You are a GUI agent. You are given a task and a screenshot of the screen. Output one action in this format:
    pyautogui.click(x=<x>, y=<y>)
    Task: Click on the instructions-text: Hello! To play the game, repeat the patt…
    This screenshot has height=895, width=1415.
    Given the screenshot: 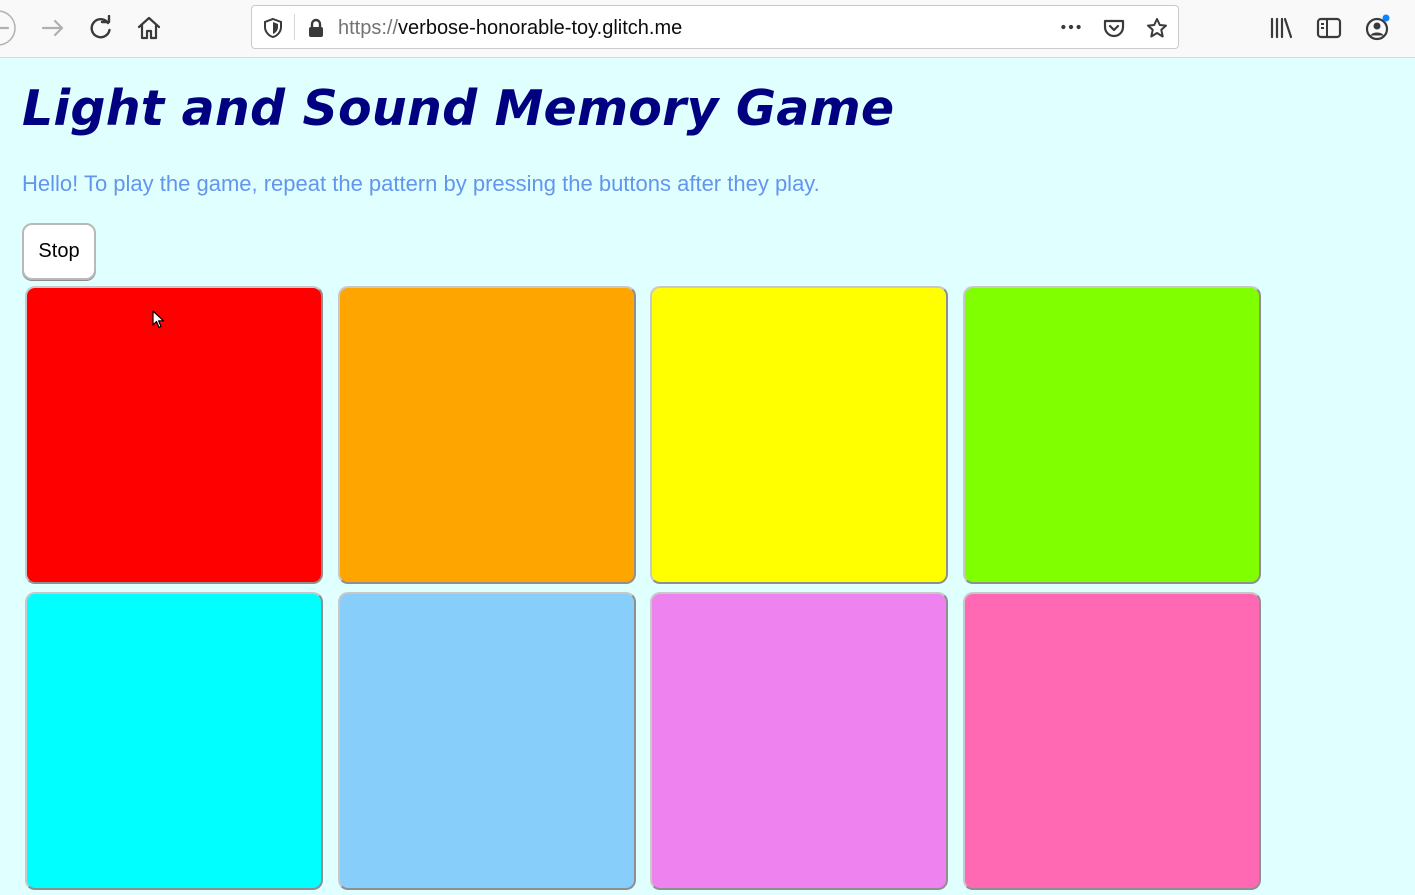 What is the action you would take?
    pyautogui.click(x=421, y=183)
    